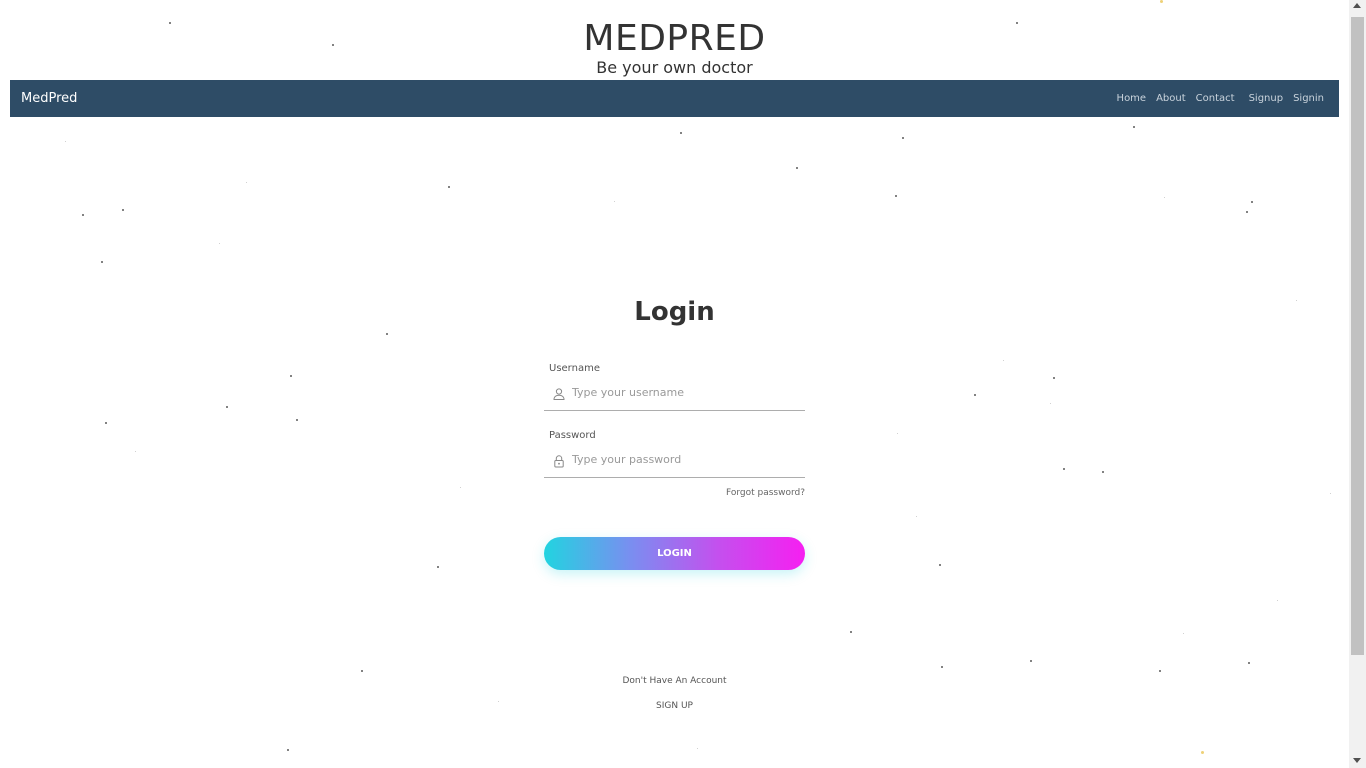  Describe the element at coordinates (765, 493) in the screenshot. I see `forgot-password-link: Forgot password?` at that location.